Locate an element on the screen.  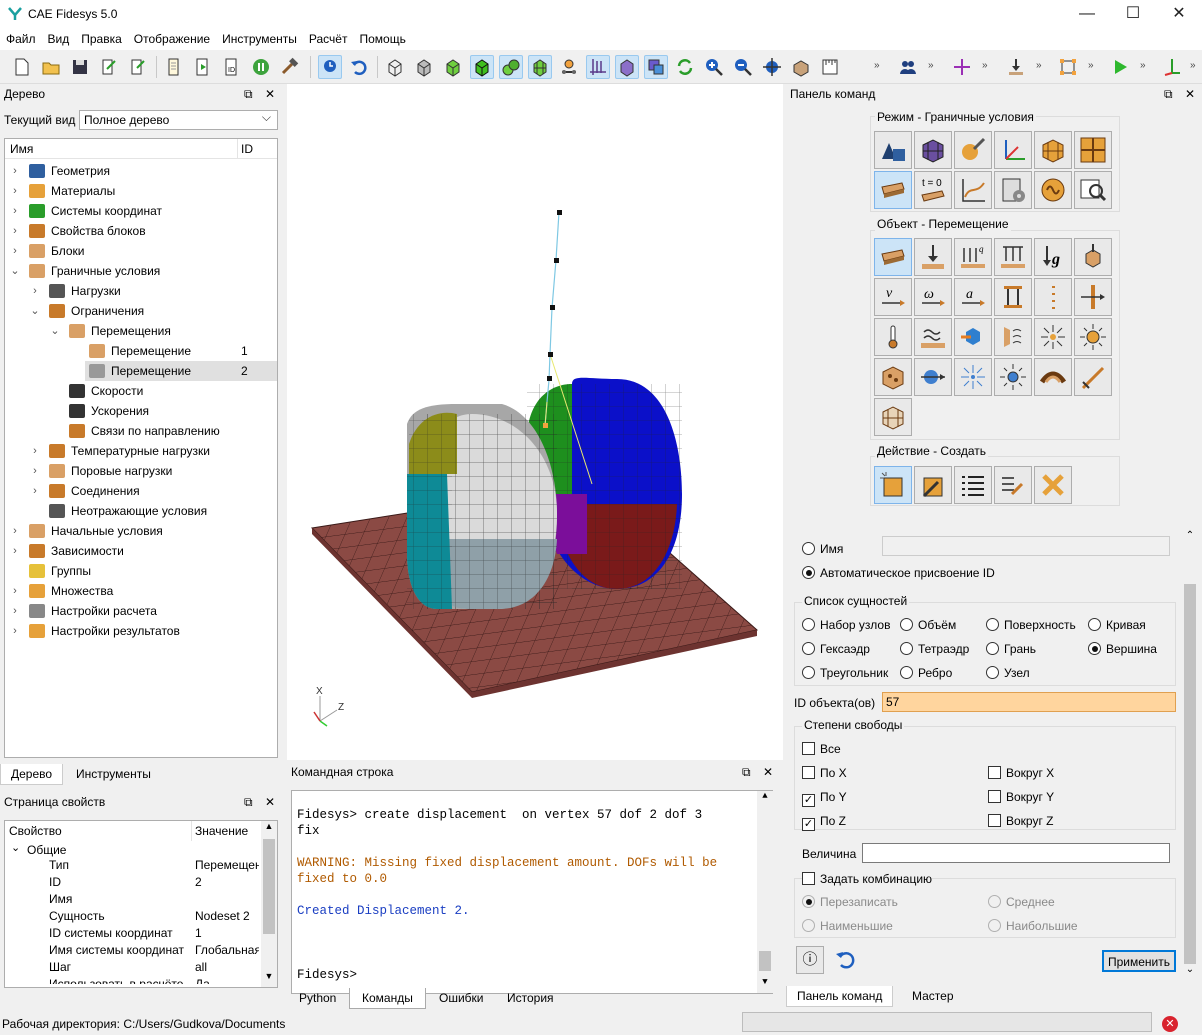
float-icon: ⧉ is located at coordinates (746, 772).